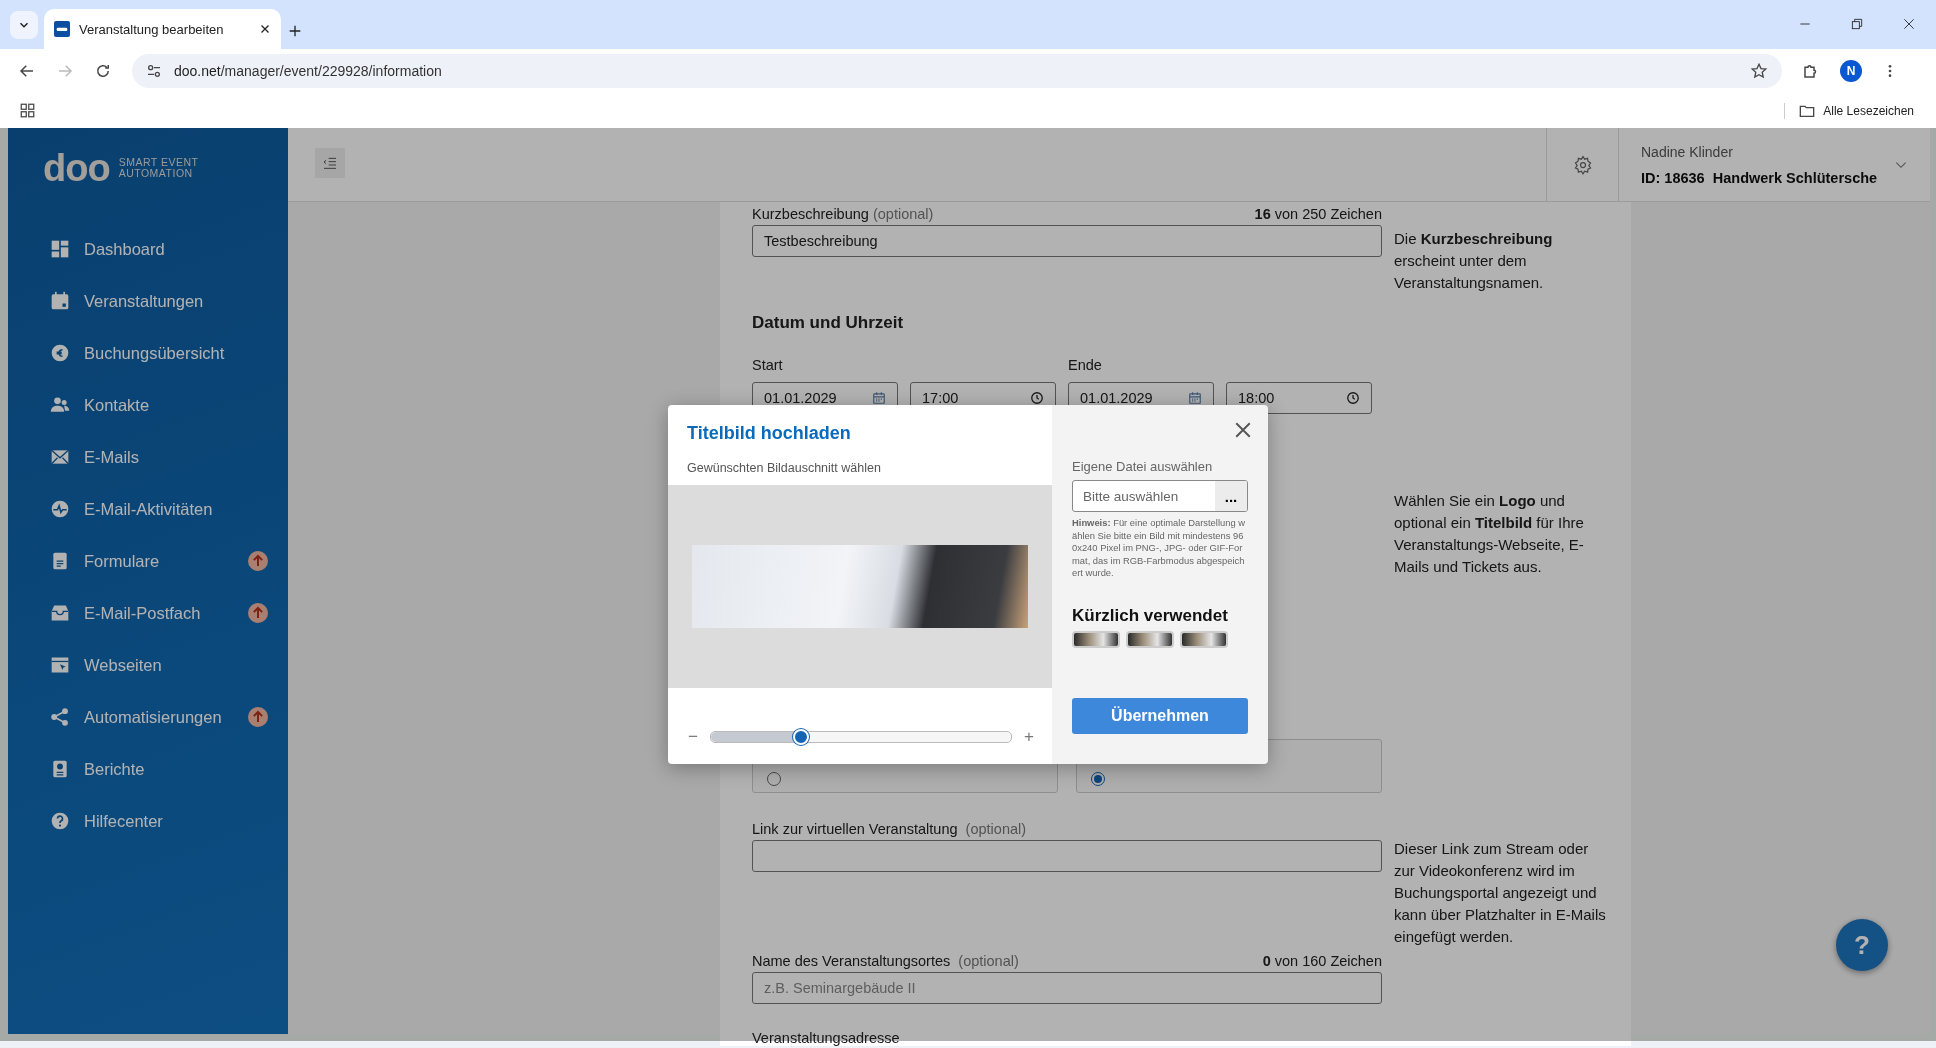 The image size is (1936, 1048). What do you see at coordinates (148, 301) in the screenshot?
I see `sidebar-item: Veranstaltungen` at bounding box center [148, 301].